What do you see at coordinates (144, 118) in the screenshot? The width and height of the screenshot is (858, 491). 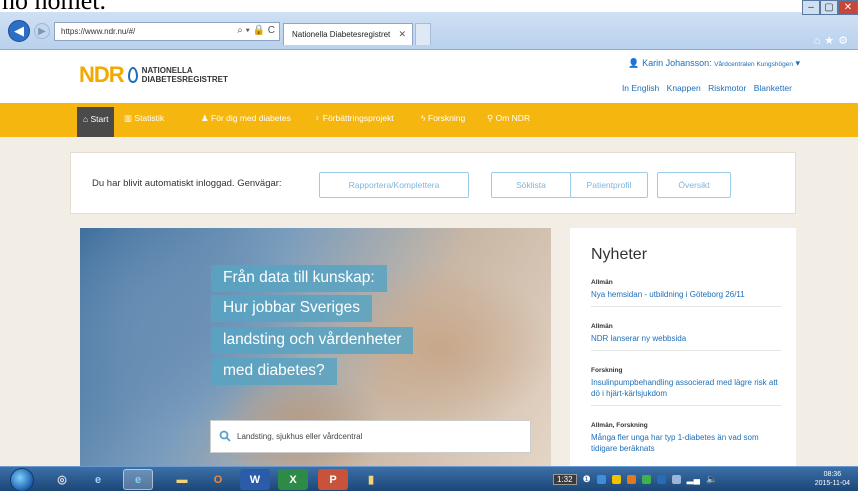 I see `nav-statistik: ▥ Statistik` at bounding box center [144, 118].